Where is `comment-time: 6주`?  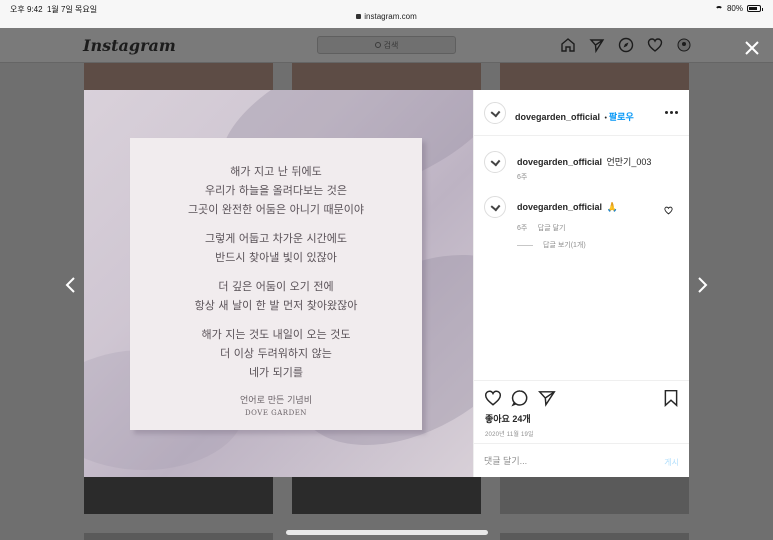 comment-time: 6주 is located at coordinates (522, 228).